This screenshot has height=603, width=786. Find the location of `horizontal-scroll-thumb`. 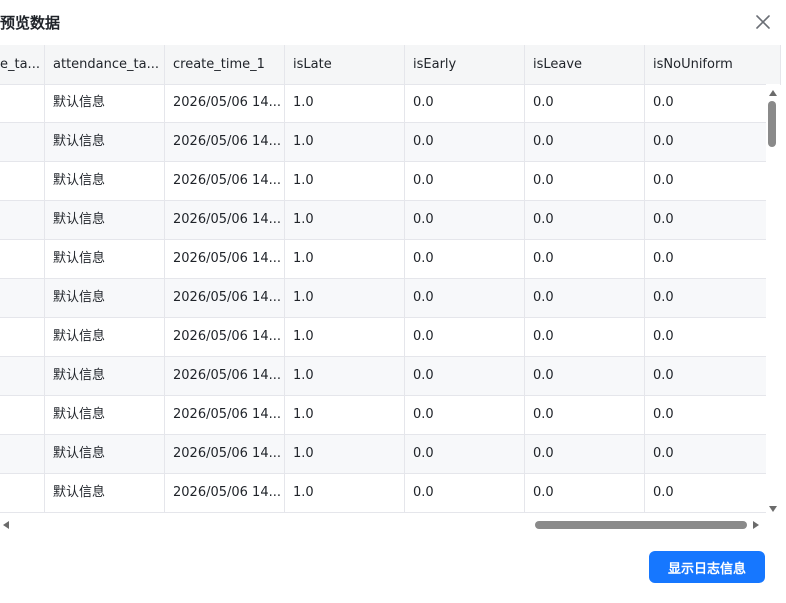

horizontal-scroll-thumb is located at coordinates (641, 525).